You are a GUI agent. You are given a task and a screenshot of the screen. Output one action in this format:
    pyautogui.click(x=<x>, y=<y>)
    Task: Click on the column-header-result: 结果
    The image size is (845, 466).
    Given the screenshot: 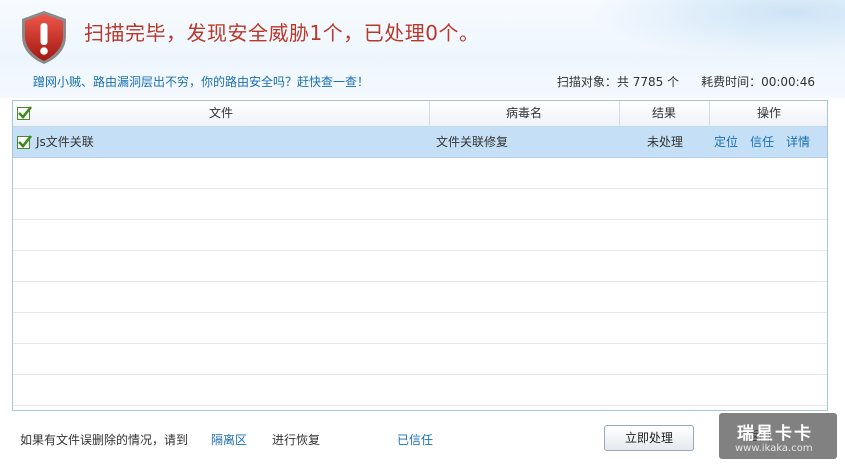 What is the action you would take?
    pyautogui.click(x=664, y=113)
    